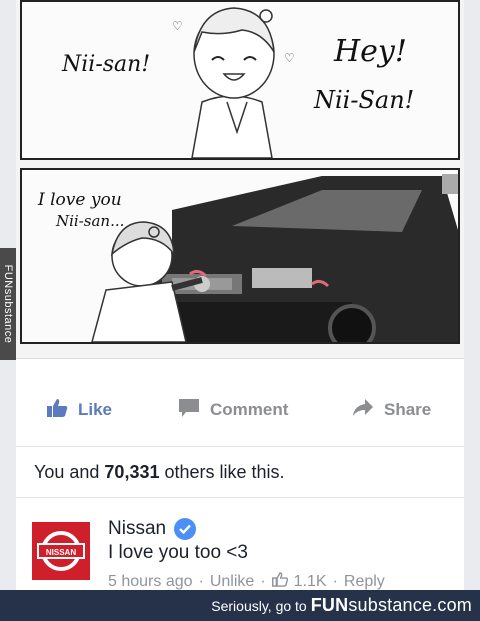 The image size is (480, 621). Describe the element at coordinates (150, 582) in the screenshot. I see `comment-timestamp: 5 hours ago` at that location.